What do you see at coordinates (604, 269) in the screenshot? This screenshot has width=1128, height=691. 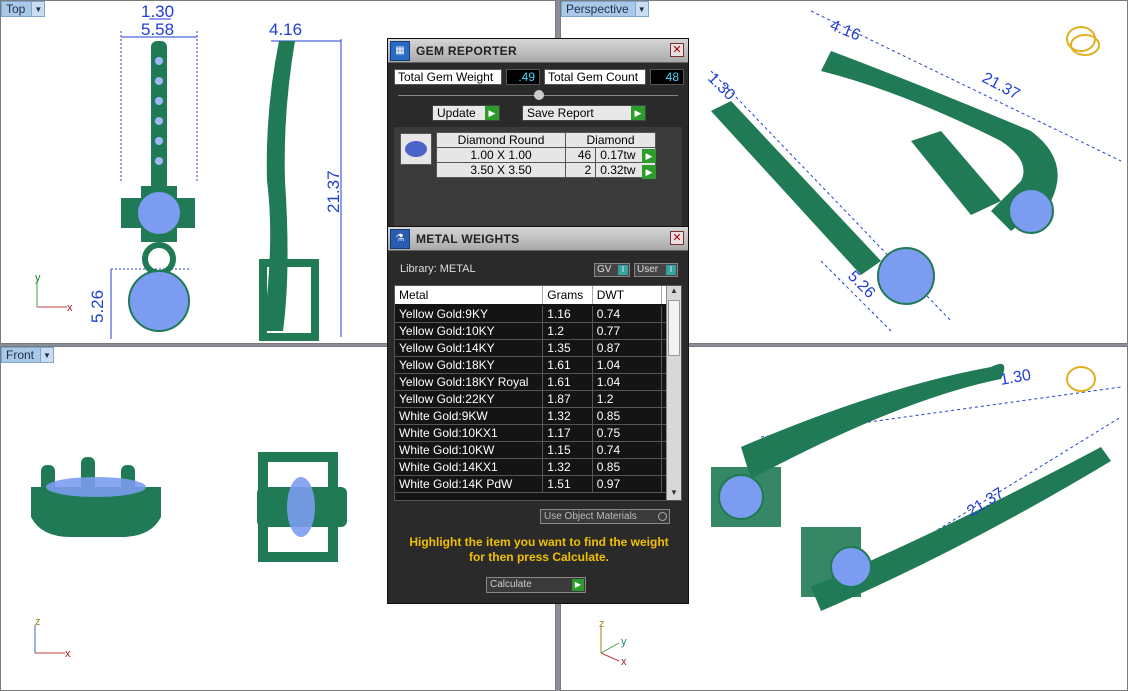 I see `gv-label: GV` at bounding box center [604, 269].